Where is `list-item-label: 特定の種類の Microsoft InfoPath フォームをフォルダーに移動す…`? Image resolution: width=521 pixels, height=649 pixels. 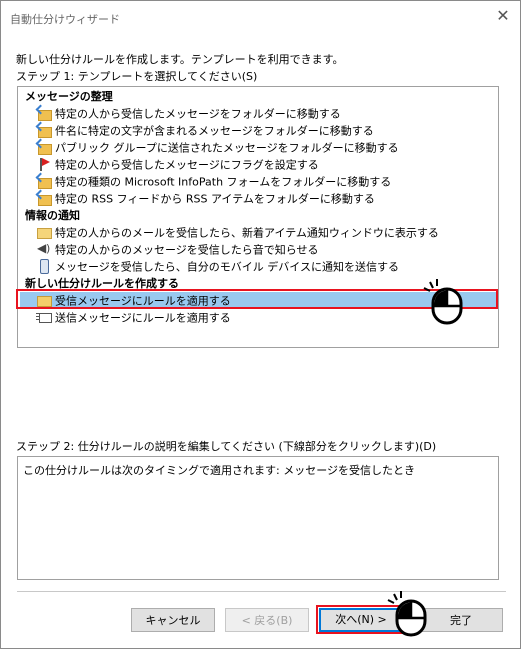
list-item-label: 特定の種類の Microsoft InfoPath フォームをフォルダーに移動す… is located at coordinates (223, 182).